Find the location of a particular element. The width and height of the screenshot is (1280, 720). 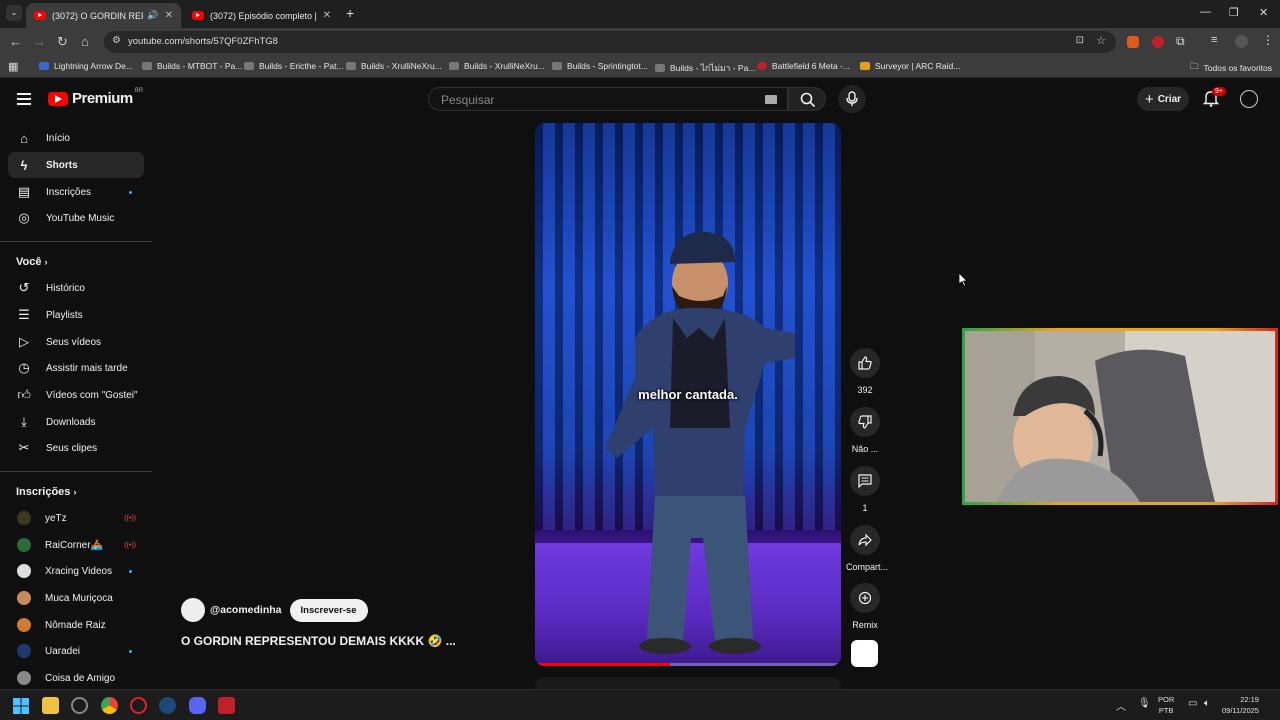

search-button is located at coordinates (807, 99).